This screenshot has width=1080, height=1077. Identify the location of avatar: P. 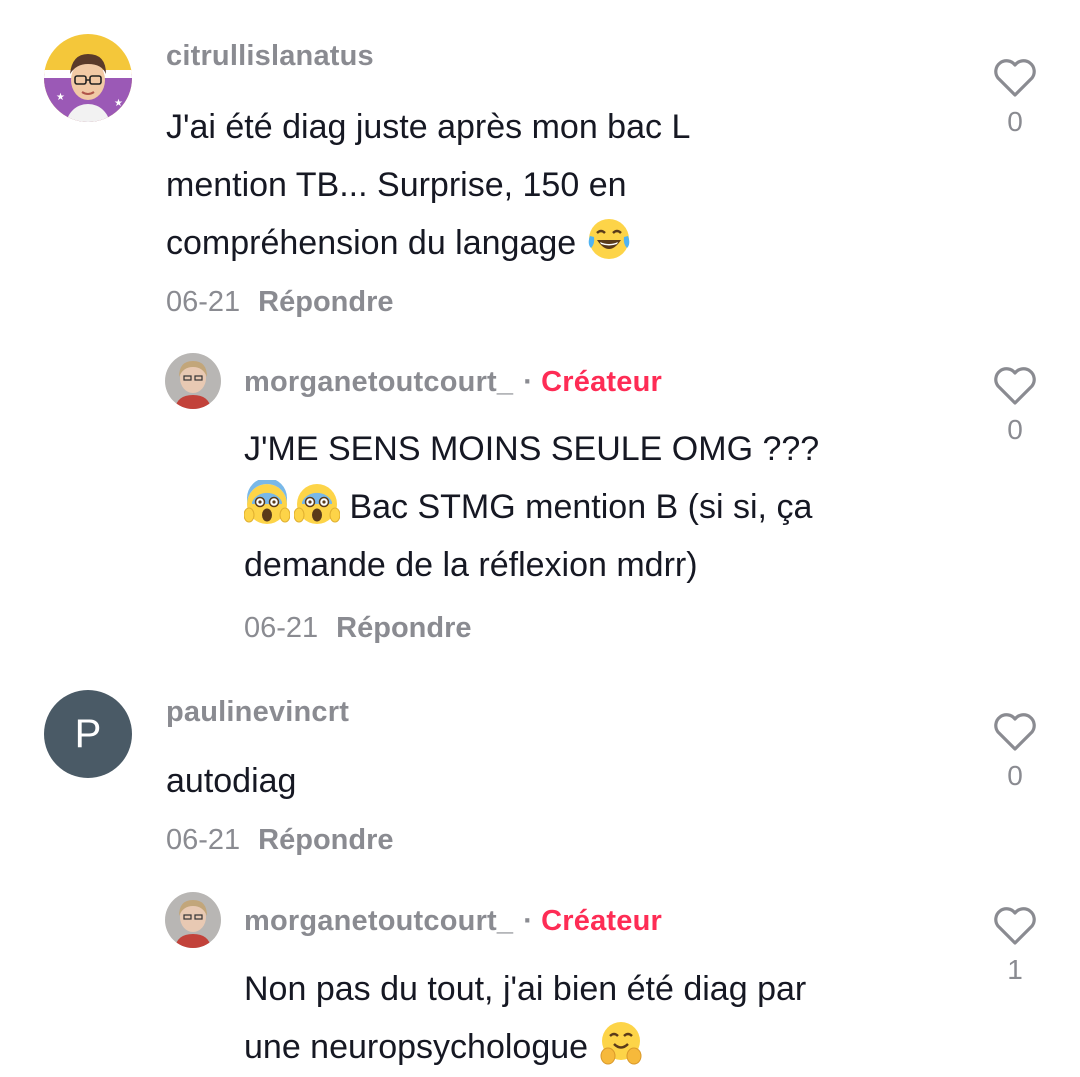
(88, 734).